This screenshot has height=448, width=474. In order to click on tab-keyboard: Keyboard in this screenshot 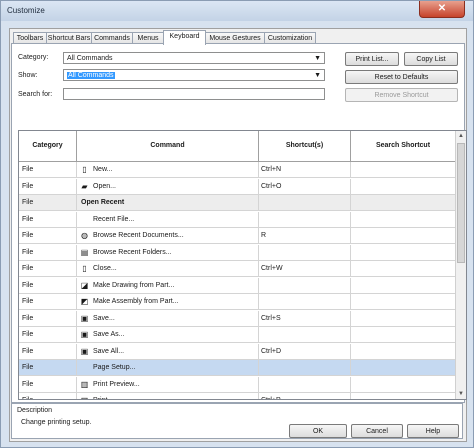, I will do `click(184, 37)`.